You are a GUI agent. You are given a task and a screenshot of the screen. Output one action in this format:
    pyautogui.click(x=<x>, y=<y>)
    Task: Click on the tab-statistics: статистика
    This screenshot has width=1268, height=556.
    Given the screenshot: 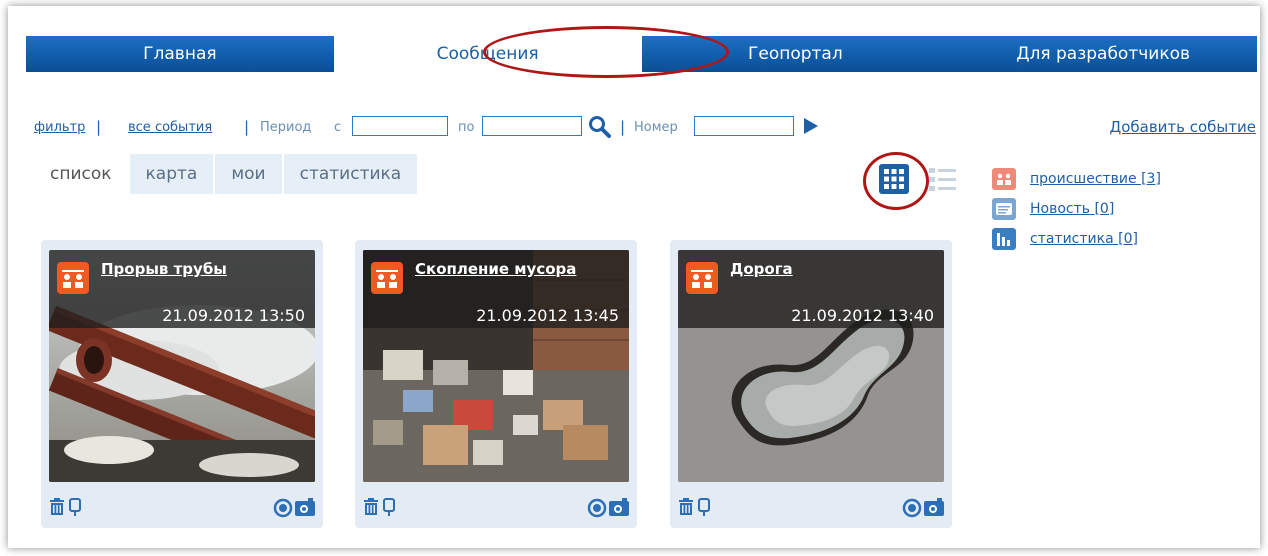 What is the action you would take?
    pyautogui.click(x=350, y=174)
    